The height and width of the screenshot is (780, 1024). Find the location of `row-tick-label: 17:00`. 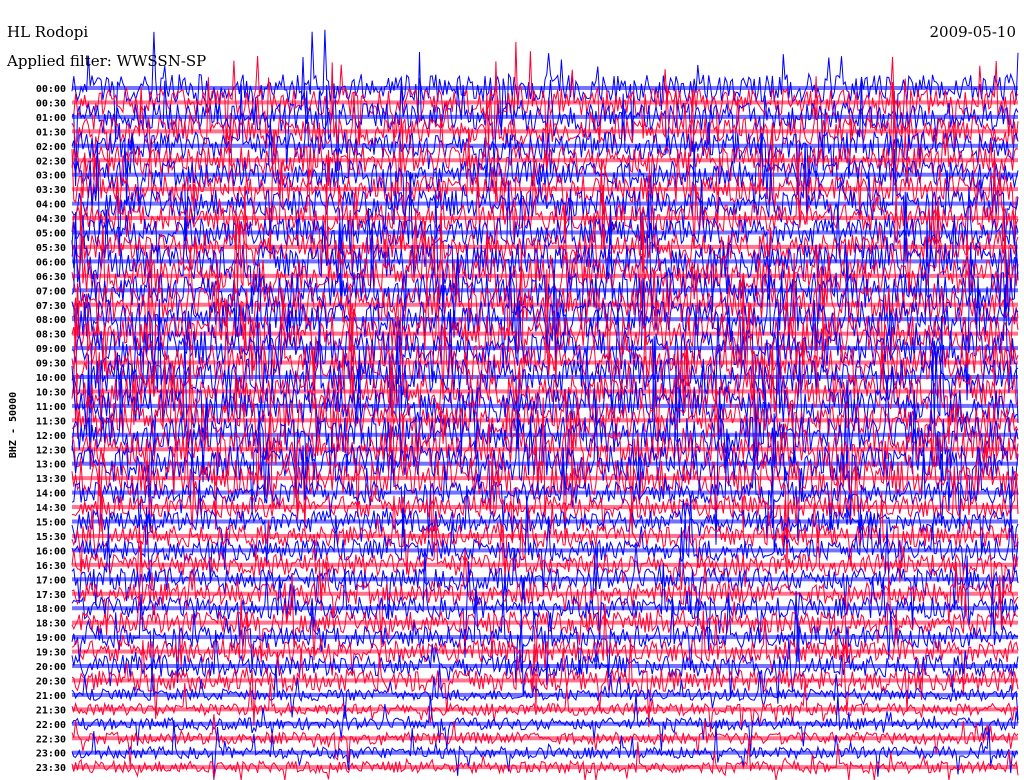

row-tick-label: 17:00 is located at coordinates (51, 580).